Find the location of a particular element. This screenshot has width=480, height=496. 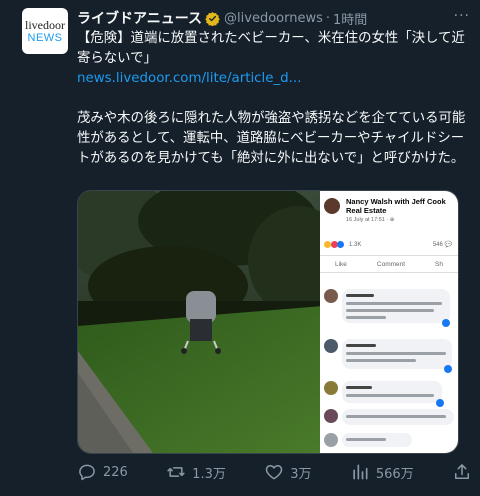

avatar: livedoor NEWS is located at coordinates (45, 31).